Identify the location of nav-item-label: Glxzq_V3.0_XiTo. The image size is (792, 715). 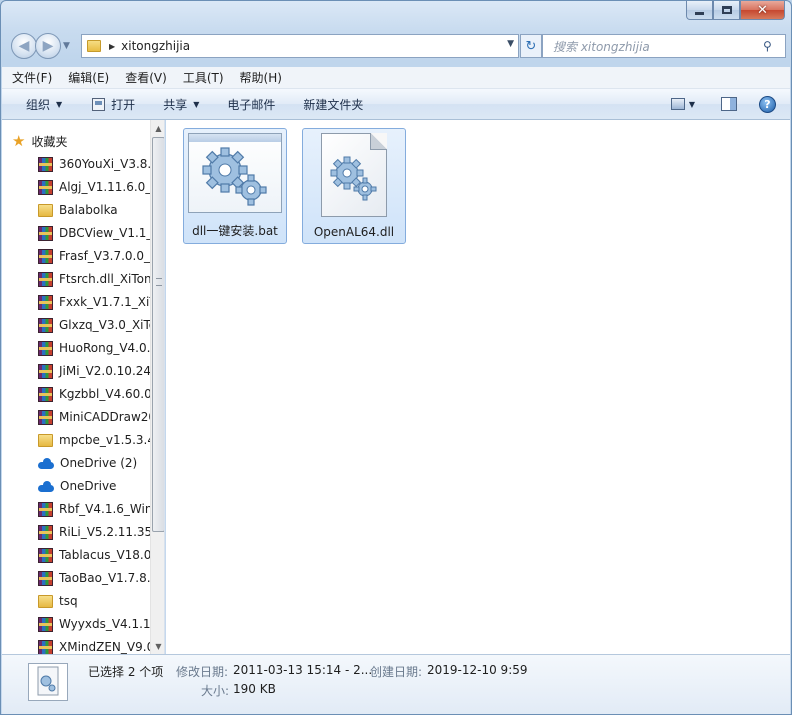
(104, 325).